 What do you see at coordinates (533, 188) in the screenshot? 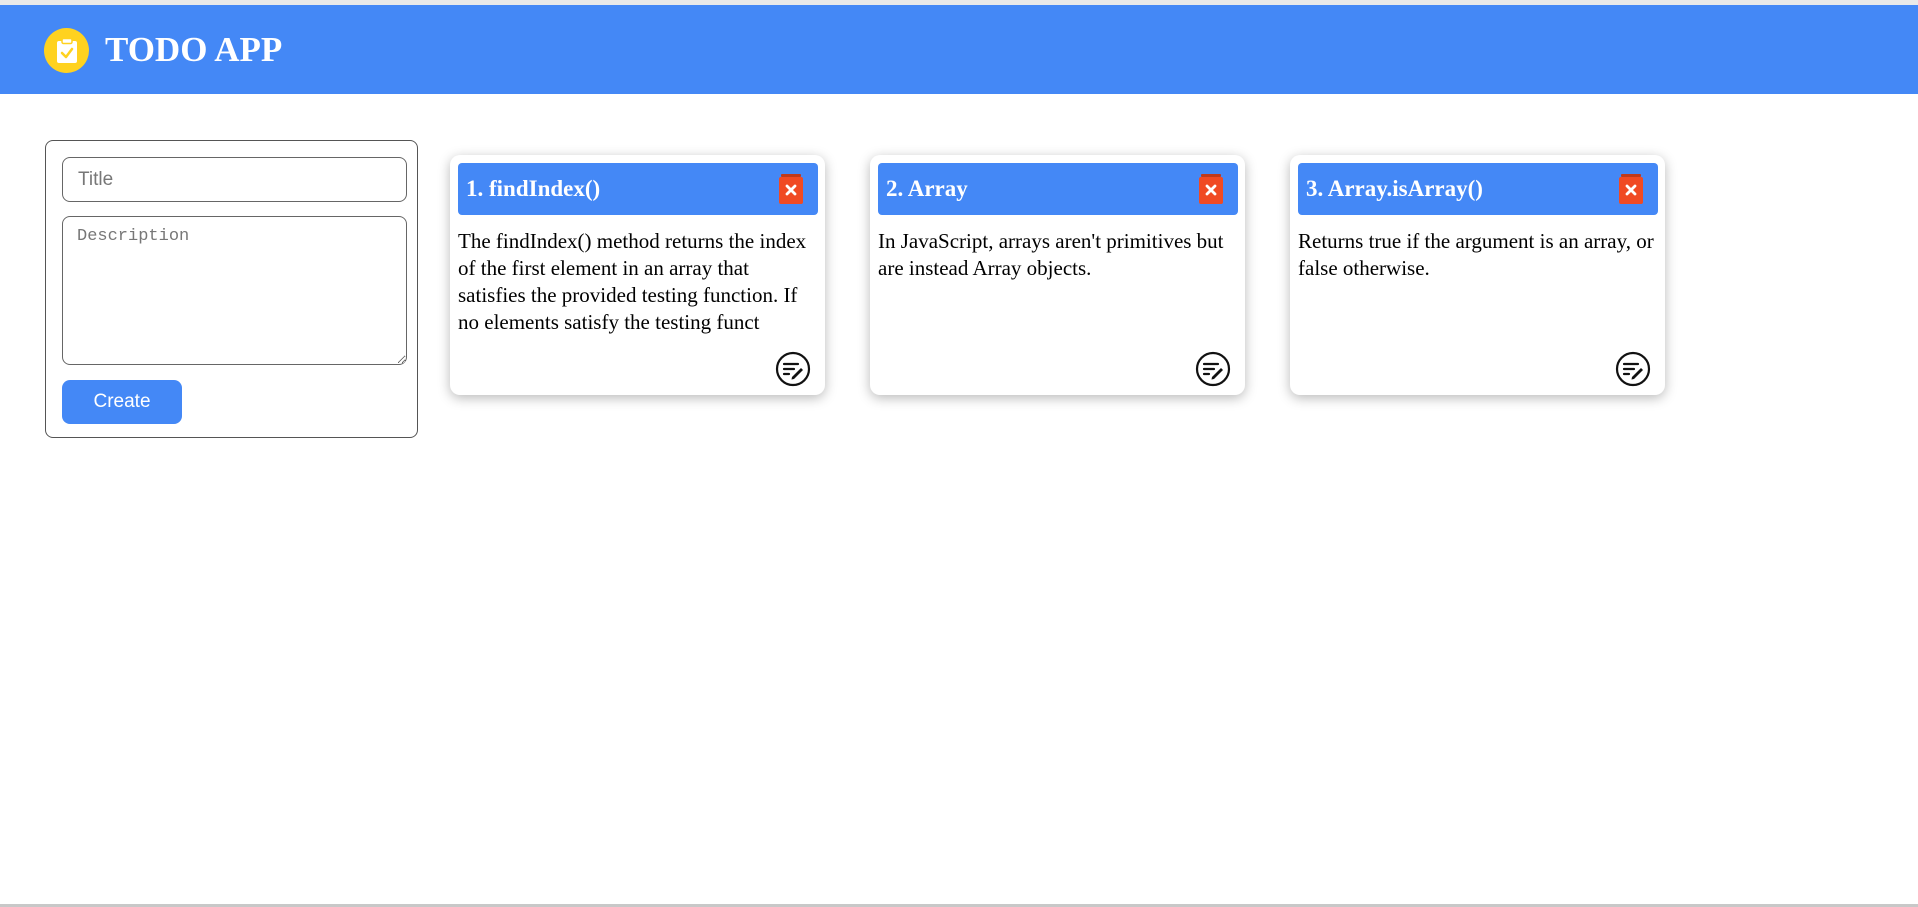
I see `todo-card-title: 1. findIndex()` at bounding box center [533, 188].